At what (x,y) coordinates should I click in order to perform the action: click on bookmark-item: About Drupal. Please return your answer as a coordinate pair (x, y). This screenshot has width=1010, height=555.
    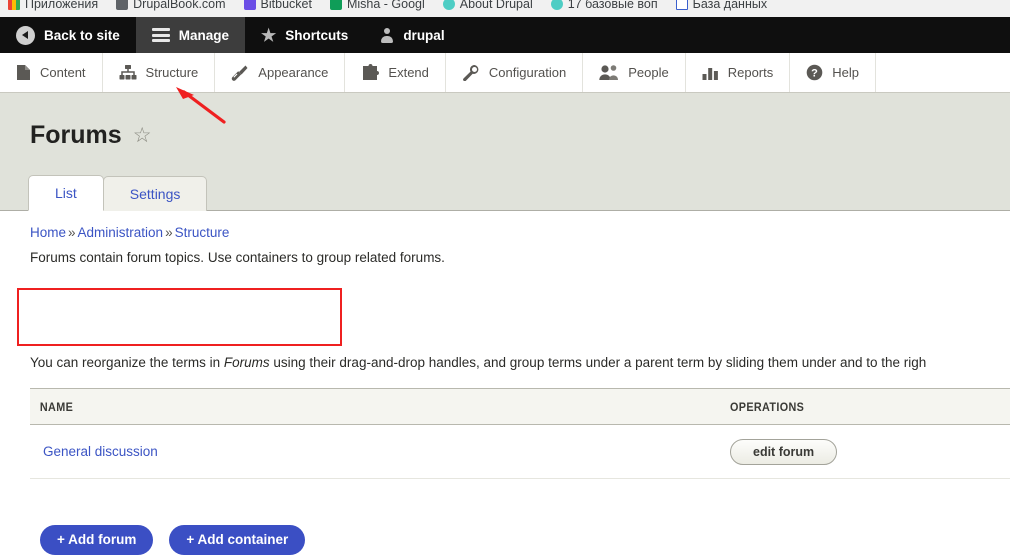
    Looking at the image, I should click on (487, 5).